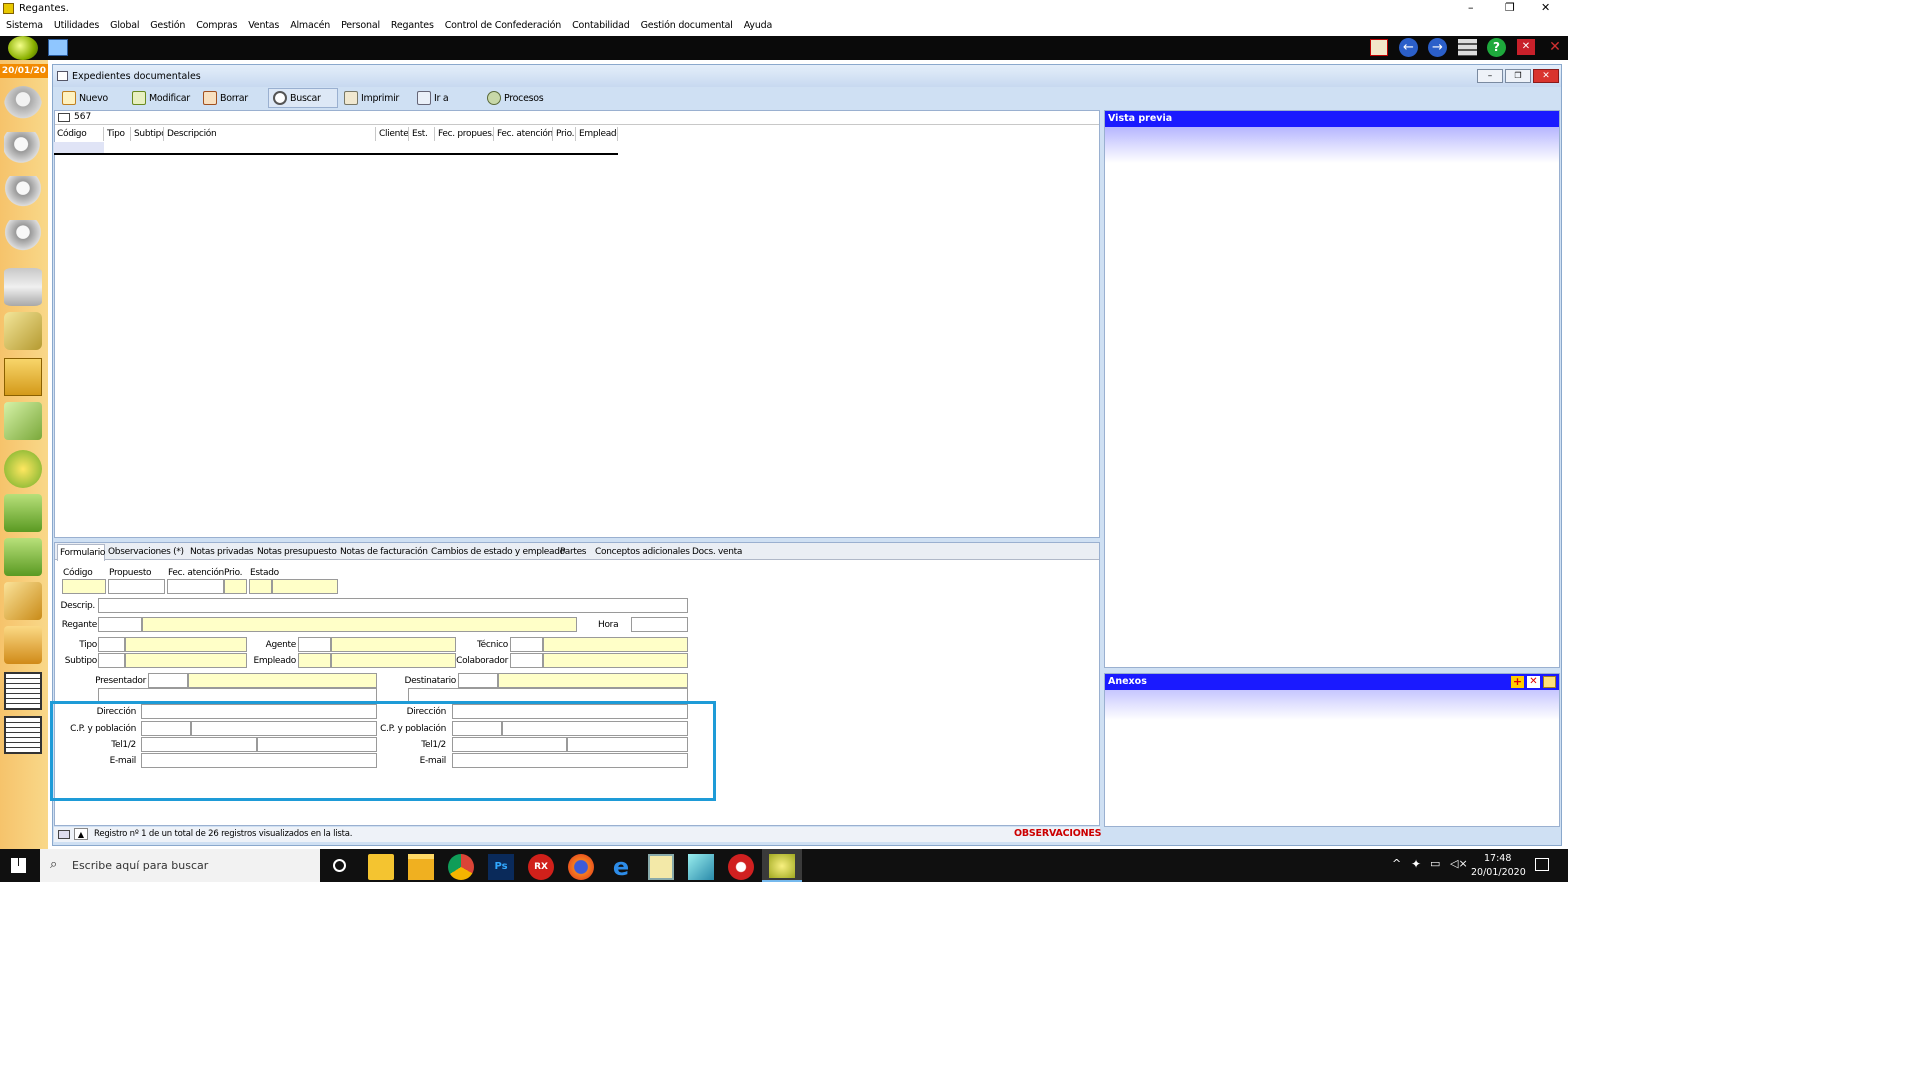 The height and width of the screenshot is (1080, 1920). I want to click on tab-1: Observaciones (*), so click(145, 552).